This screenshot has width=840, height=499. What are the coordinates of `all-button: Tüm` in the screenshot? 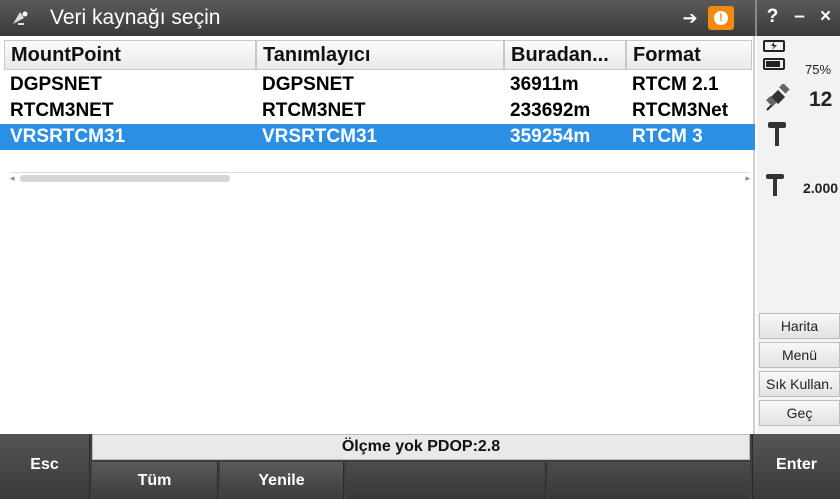 It's located at (155, 480).